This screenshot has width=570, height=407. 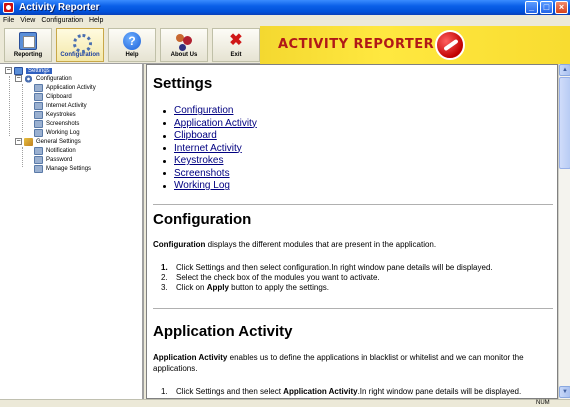 I want to click on tree-item-manage-settings: Manage Settings, so click(x=62, y=168).